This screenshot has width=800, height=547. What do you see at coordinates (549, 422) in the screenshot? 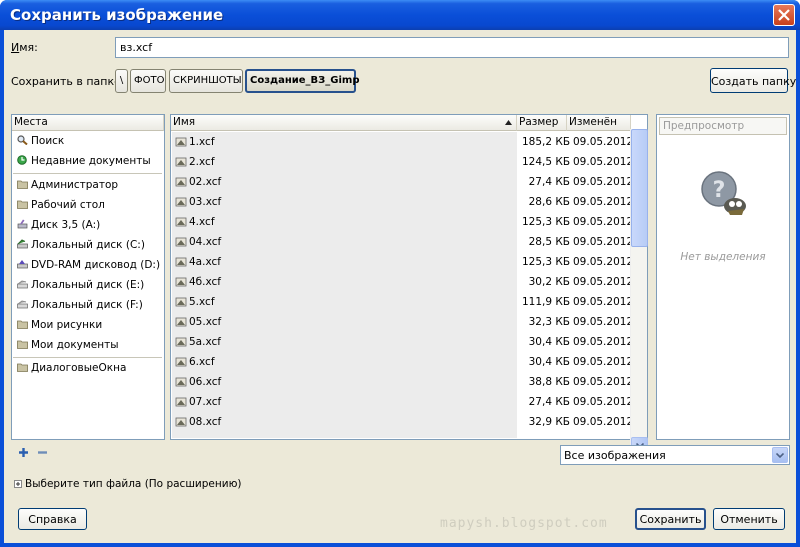
I see `file-size: 32,9 КБ` at bounding box center [549, 422].